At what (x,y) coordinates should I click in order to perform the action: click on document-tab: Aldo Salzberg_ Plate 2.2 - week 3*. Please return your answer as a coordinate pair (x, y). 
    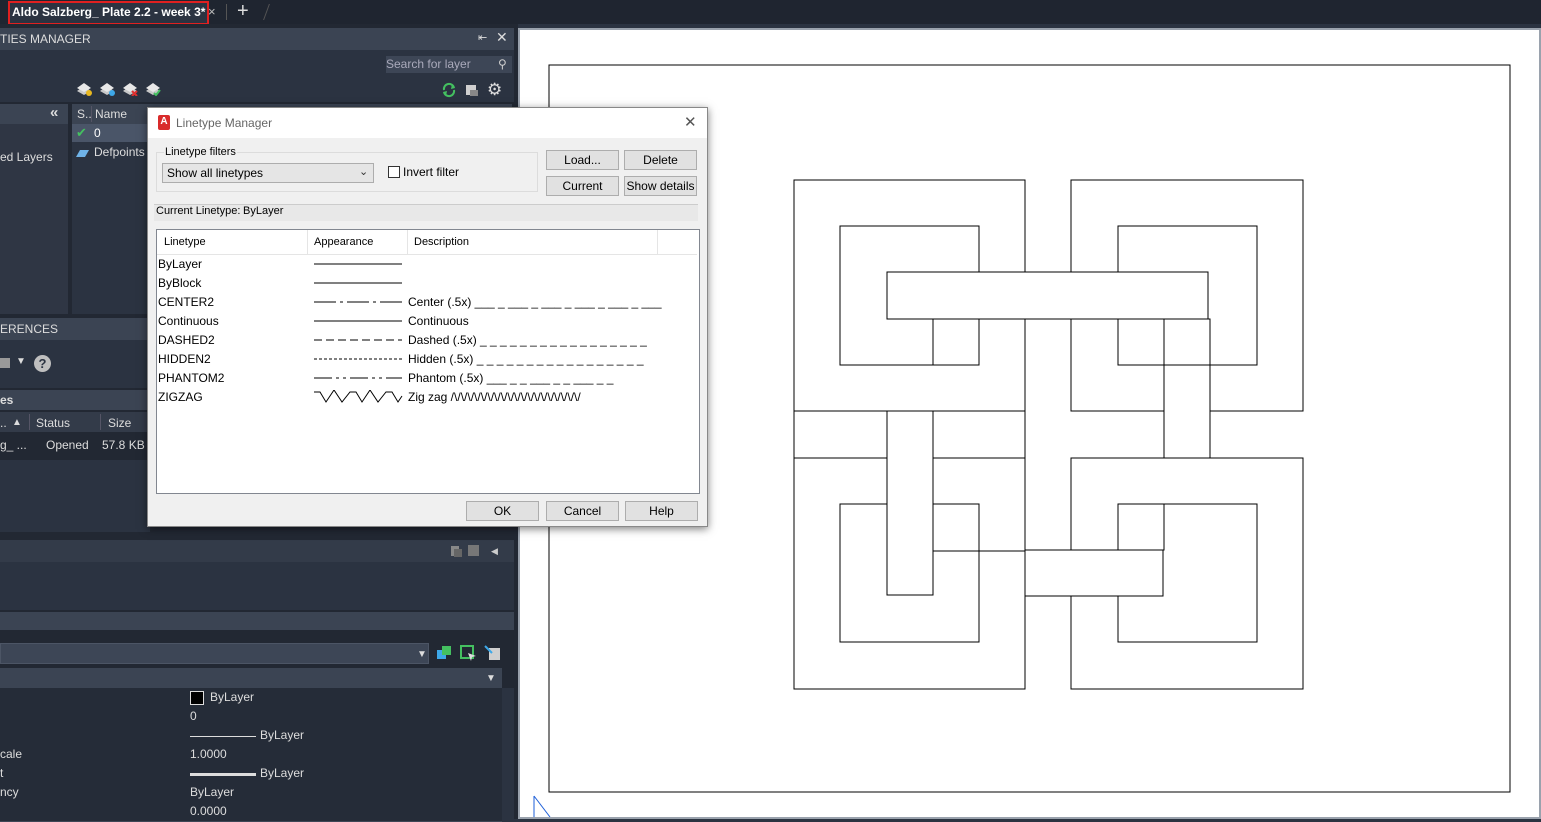
    Looking at the image, I should click on (109, 13).